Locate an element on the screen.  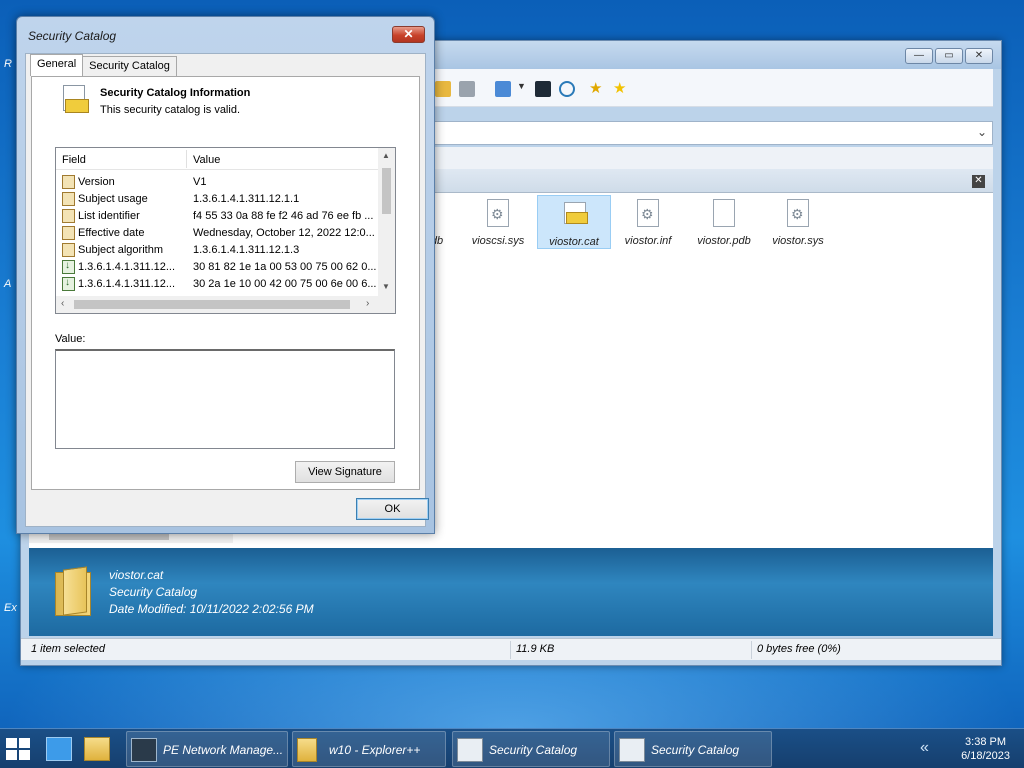
desktop-icon is located at coordinates (59, 749).